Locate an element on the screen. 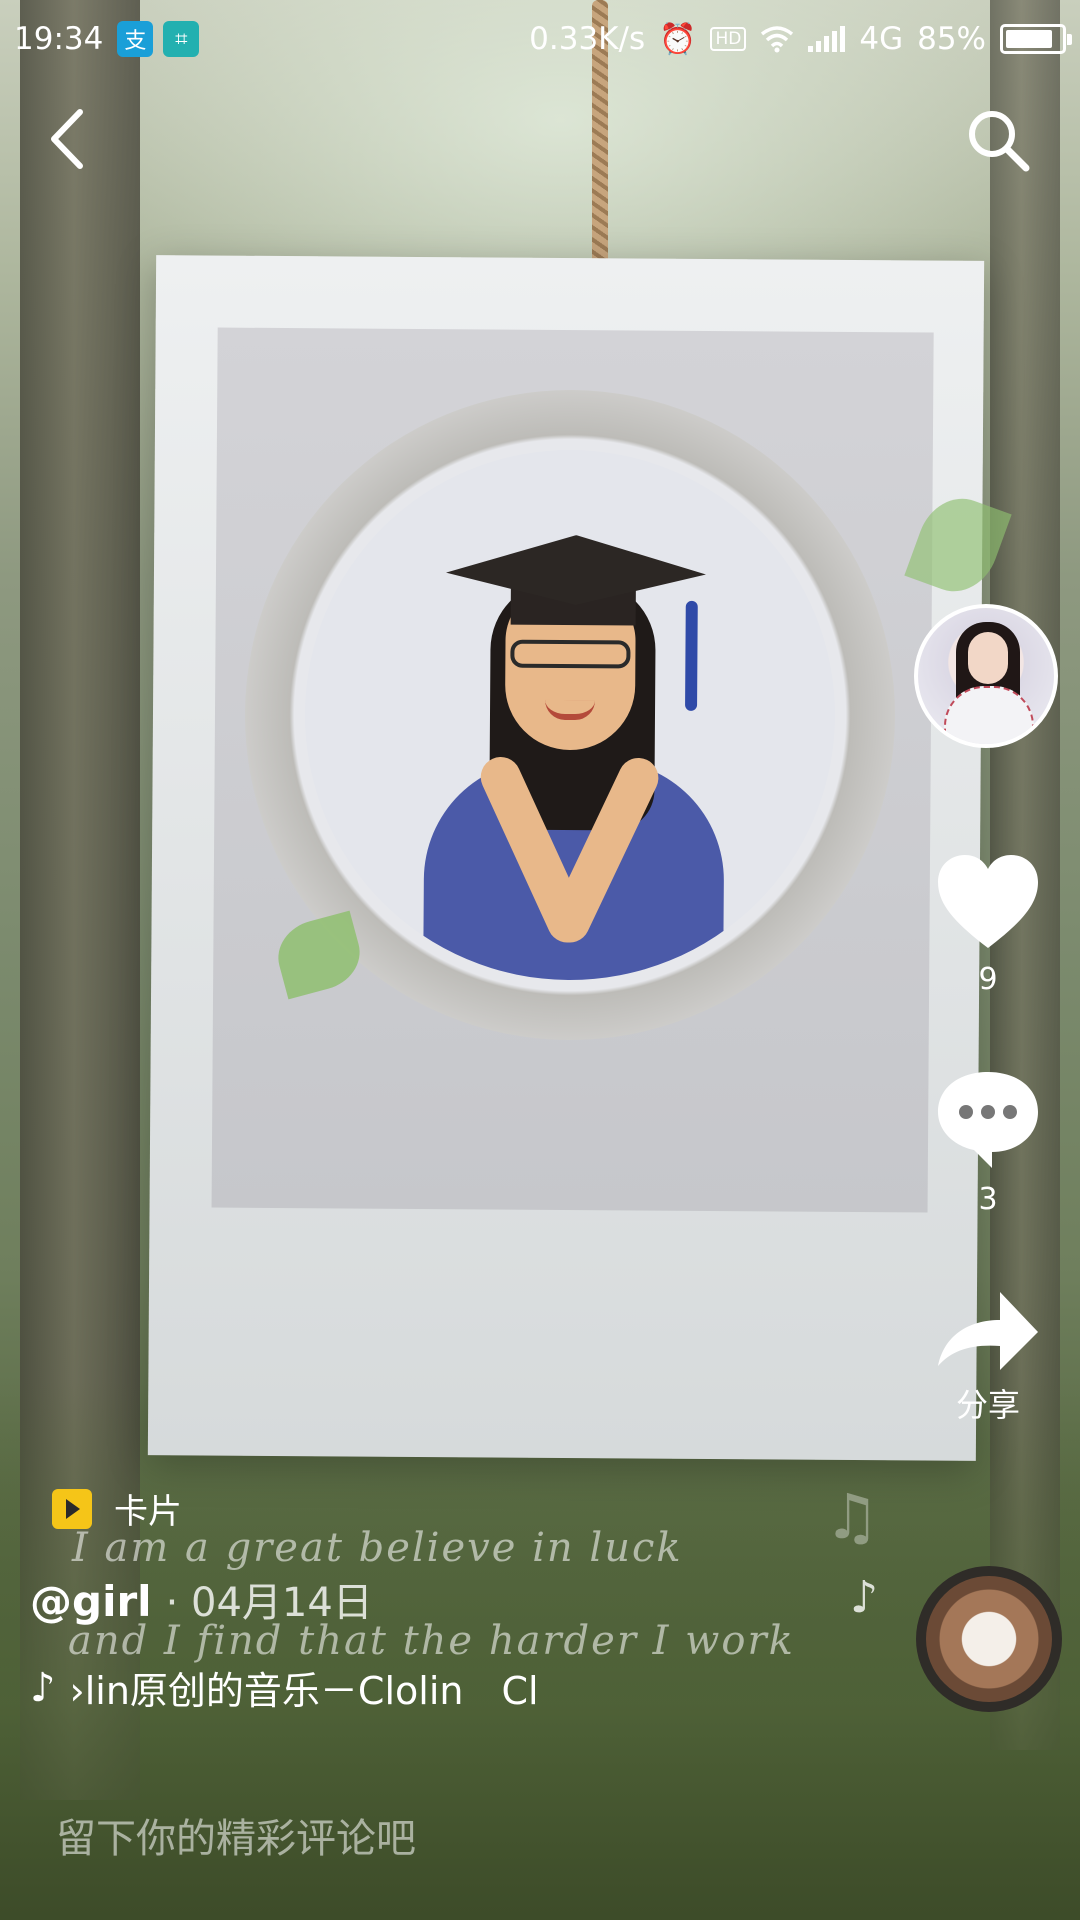 The image size is (1080, 1920). net-speed: 0.33K/s is located at coordinates (587, 39).